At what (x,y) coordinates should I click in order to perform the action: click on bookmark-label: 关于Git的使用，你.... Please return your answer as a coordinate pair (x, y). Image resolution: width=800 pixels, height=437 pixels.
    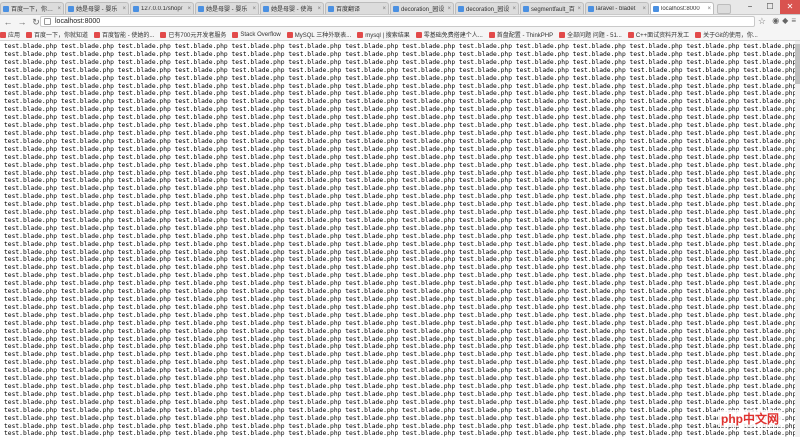
    Looking at the image, I should click on (730, 36).